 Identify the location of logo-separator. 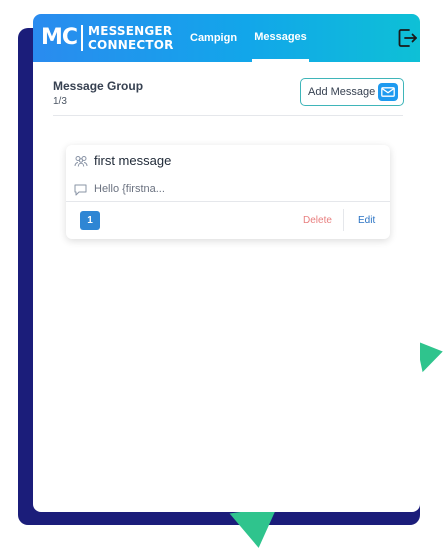
(82, 38).